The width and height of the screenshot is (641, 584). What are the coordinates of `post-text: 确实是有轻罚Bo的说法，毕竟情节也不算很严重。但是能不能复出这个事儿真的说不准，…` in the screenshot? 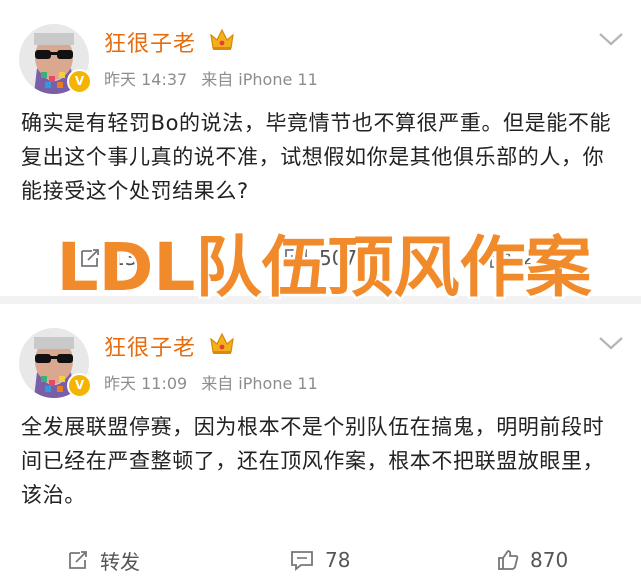 It's located at (316, 157).